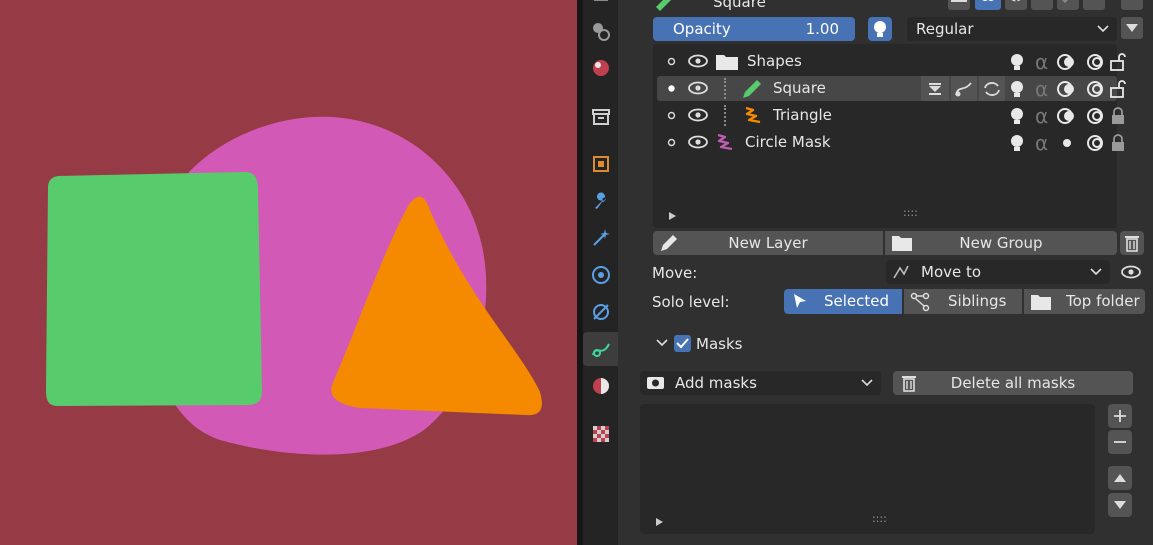 The width and height of the screenshot is (1153, 545). Describe the element at coordinates (963, 301) in the screenshot. I see `solo-siblings-button: Siblings` at that location.